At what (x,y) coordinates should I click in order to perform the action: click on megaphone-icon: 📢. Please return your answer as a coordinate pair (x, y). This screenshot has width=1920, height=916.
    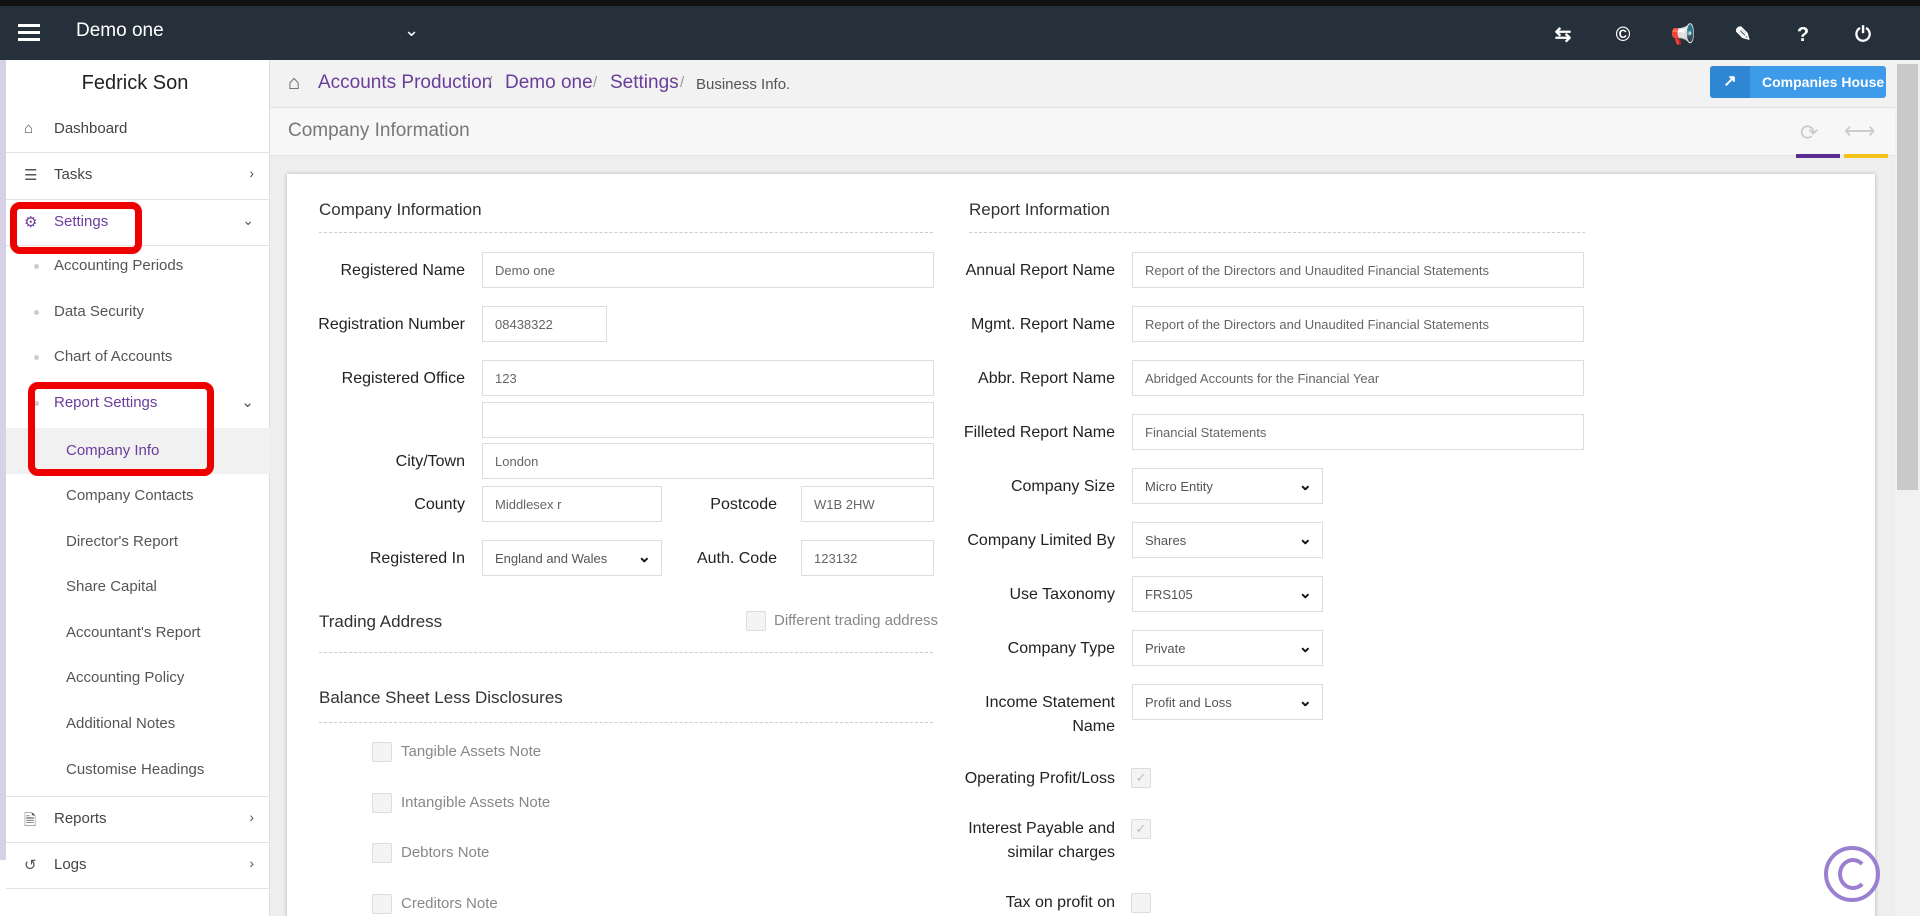
    Looking at the image, I should click on (1683, 35).